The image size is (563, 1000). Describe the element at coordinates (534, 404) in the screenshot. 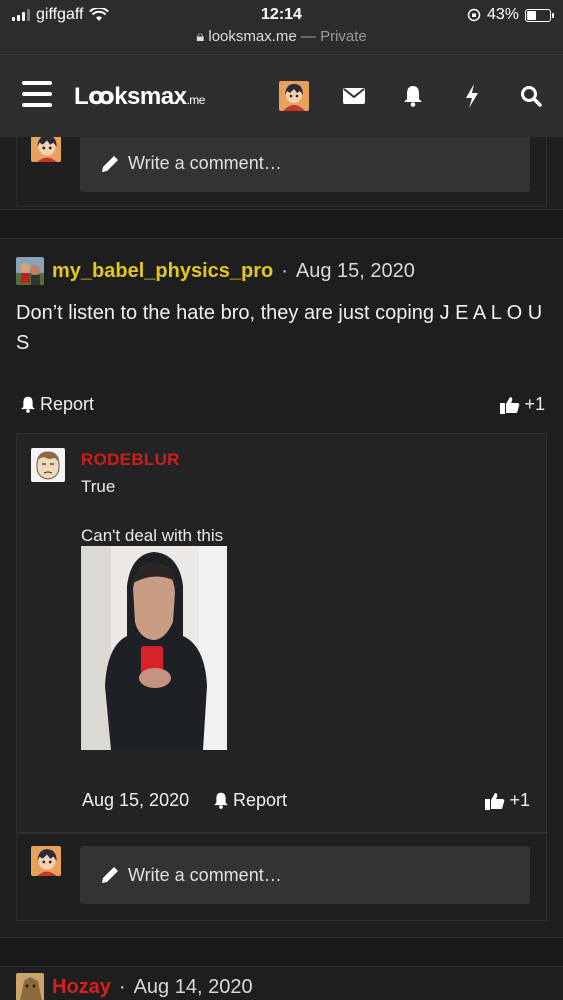

I see `reaction-count: +1` at that location.